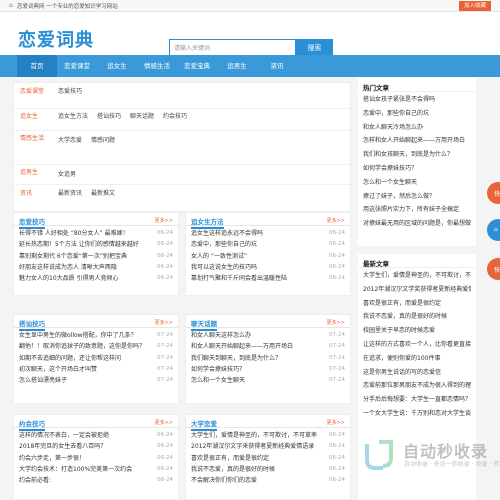 The width and height of the screenshot is (500, 500). I want to click on sidebar-article-link: 用这张照片实力下，所有妹子全搞定, so click(417, 210).